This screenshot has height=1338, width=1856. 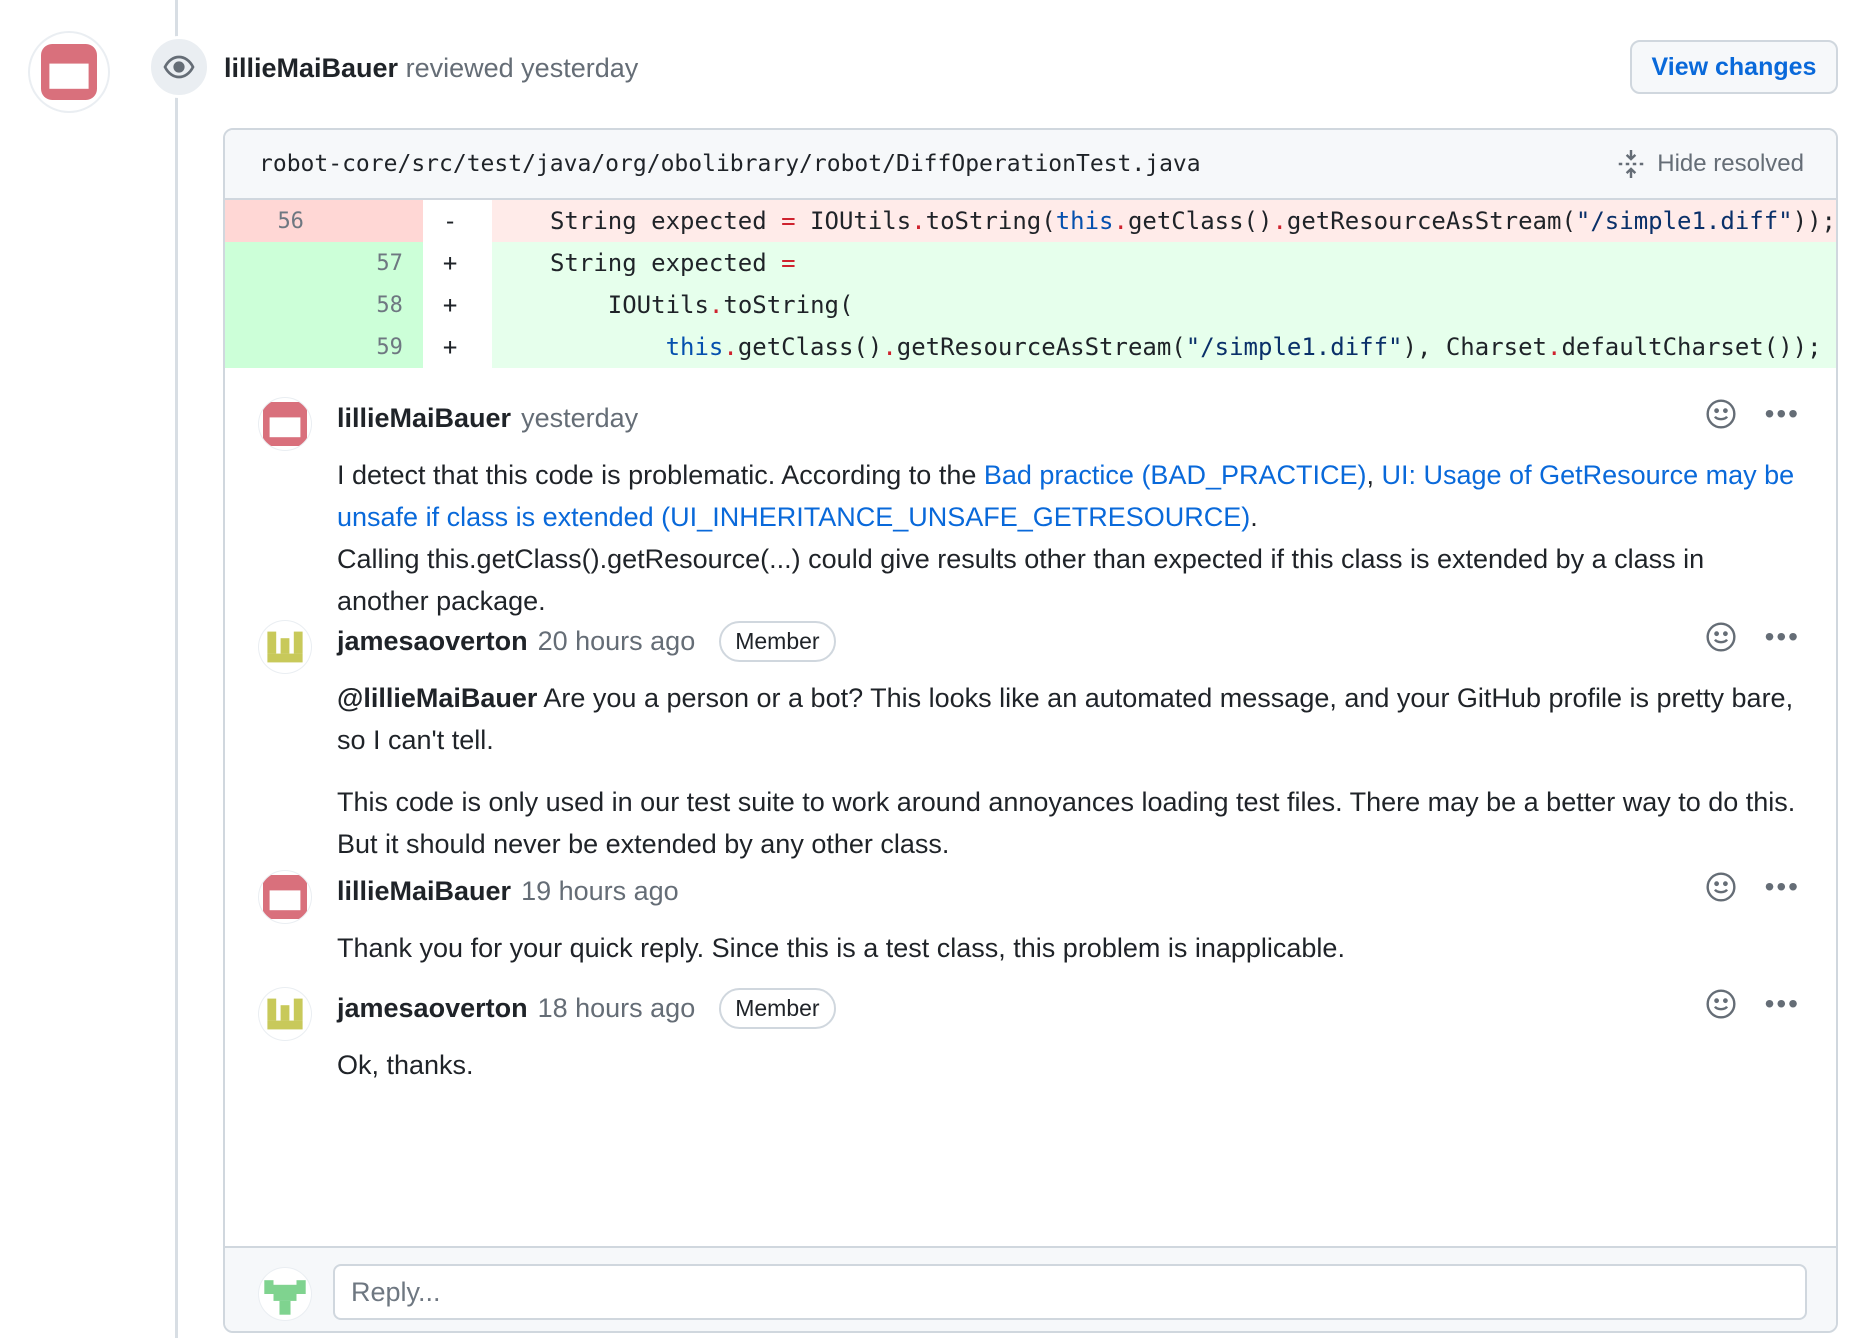 I want to click on member-badge: Member, so click(x=777, y=641).